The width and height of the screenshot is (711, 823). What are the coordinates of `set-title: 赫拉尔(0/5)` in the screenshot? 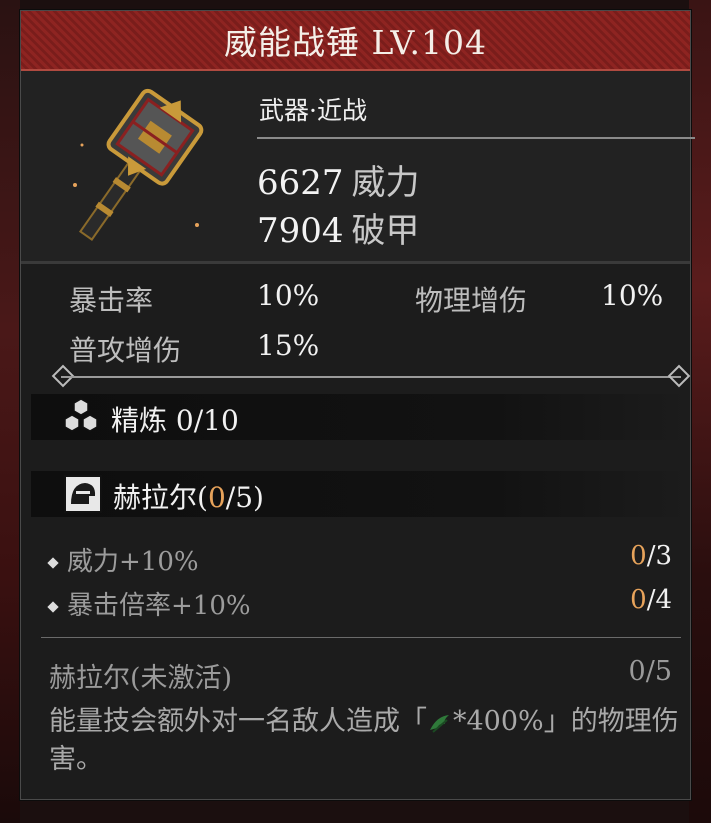 It's located at (188, 496).